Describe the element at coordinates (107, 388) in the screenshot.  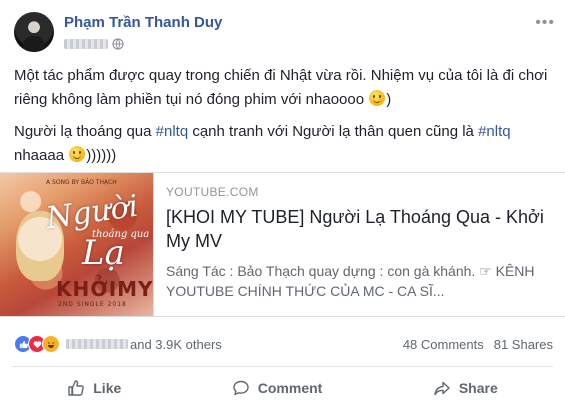
I see `like-button-label: Like` at that location.